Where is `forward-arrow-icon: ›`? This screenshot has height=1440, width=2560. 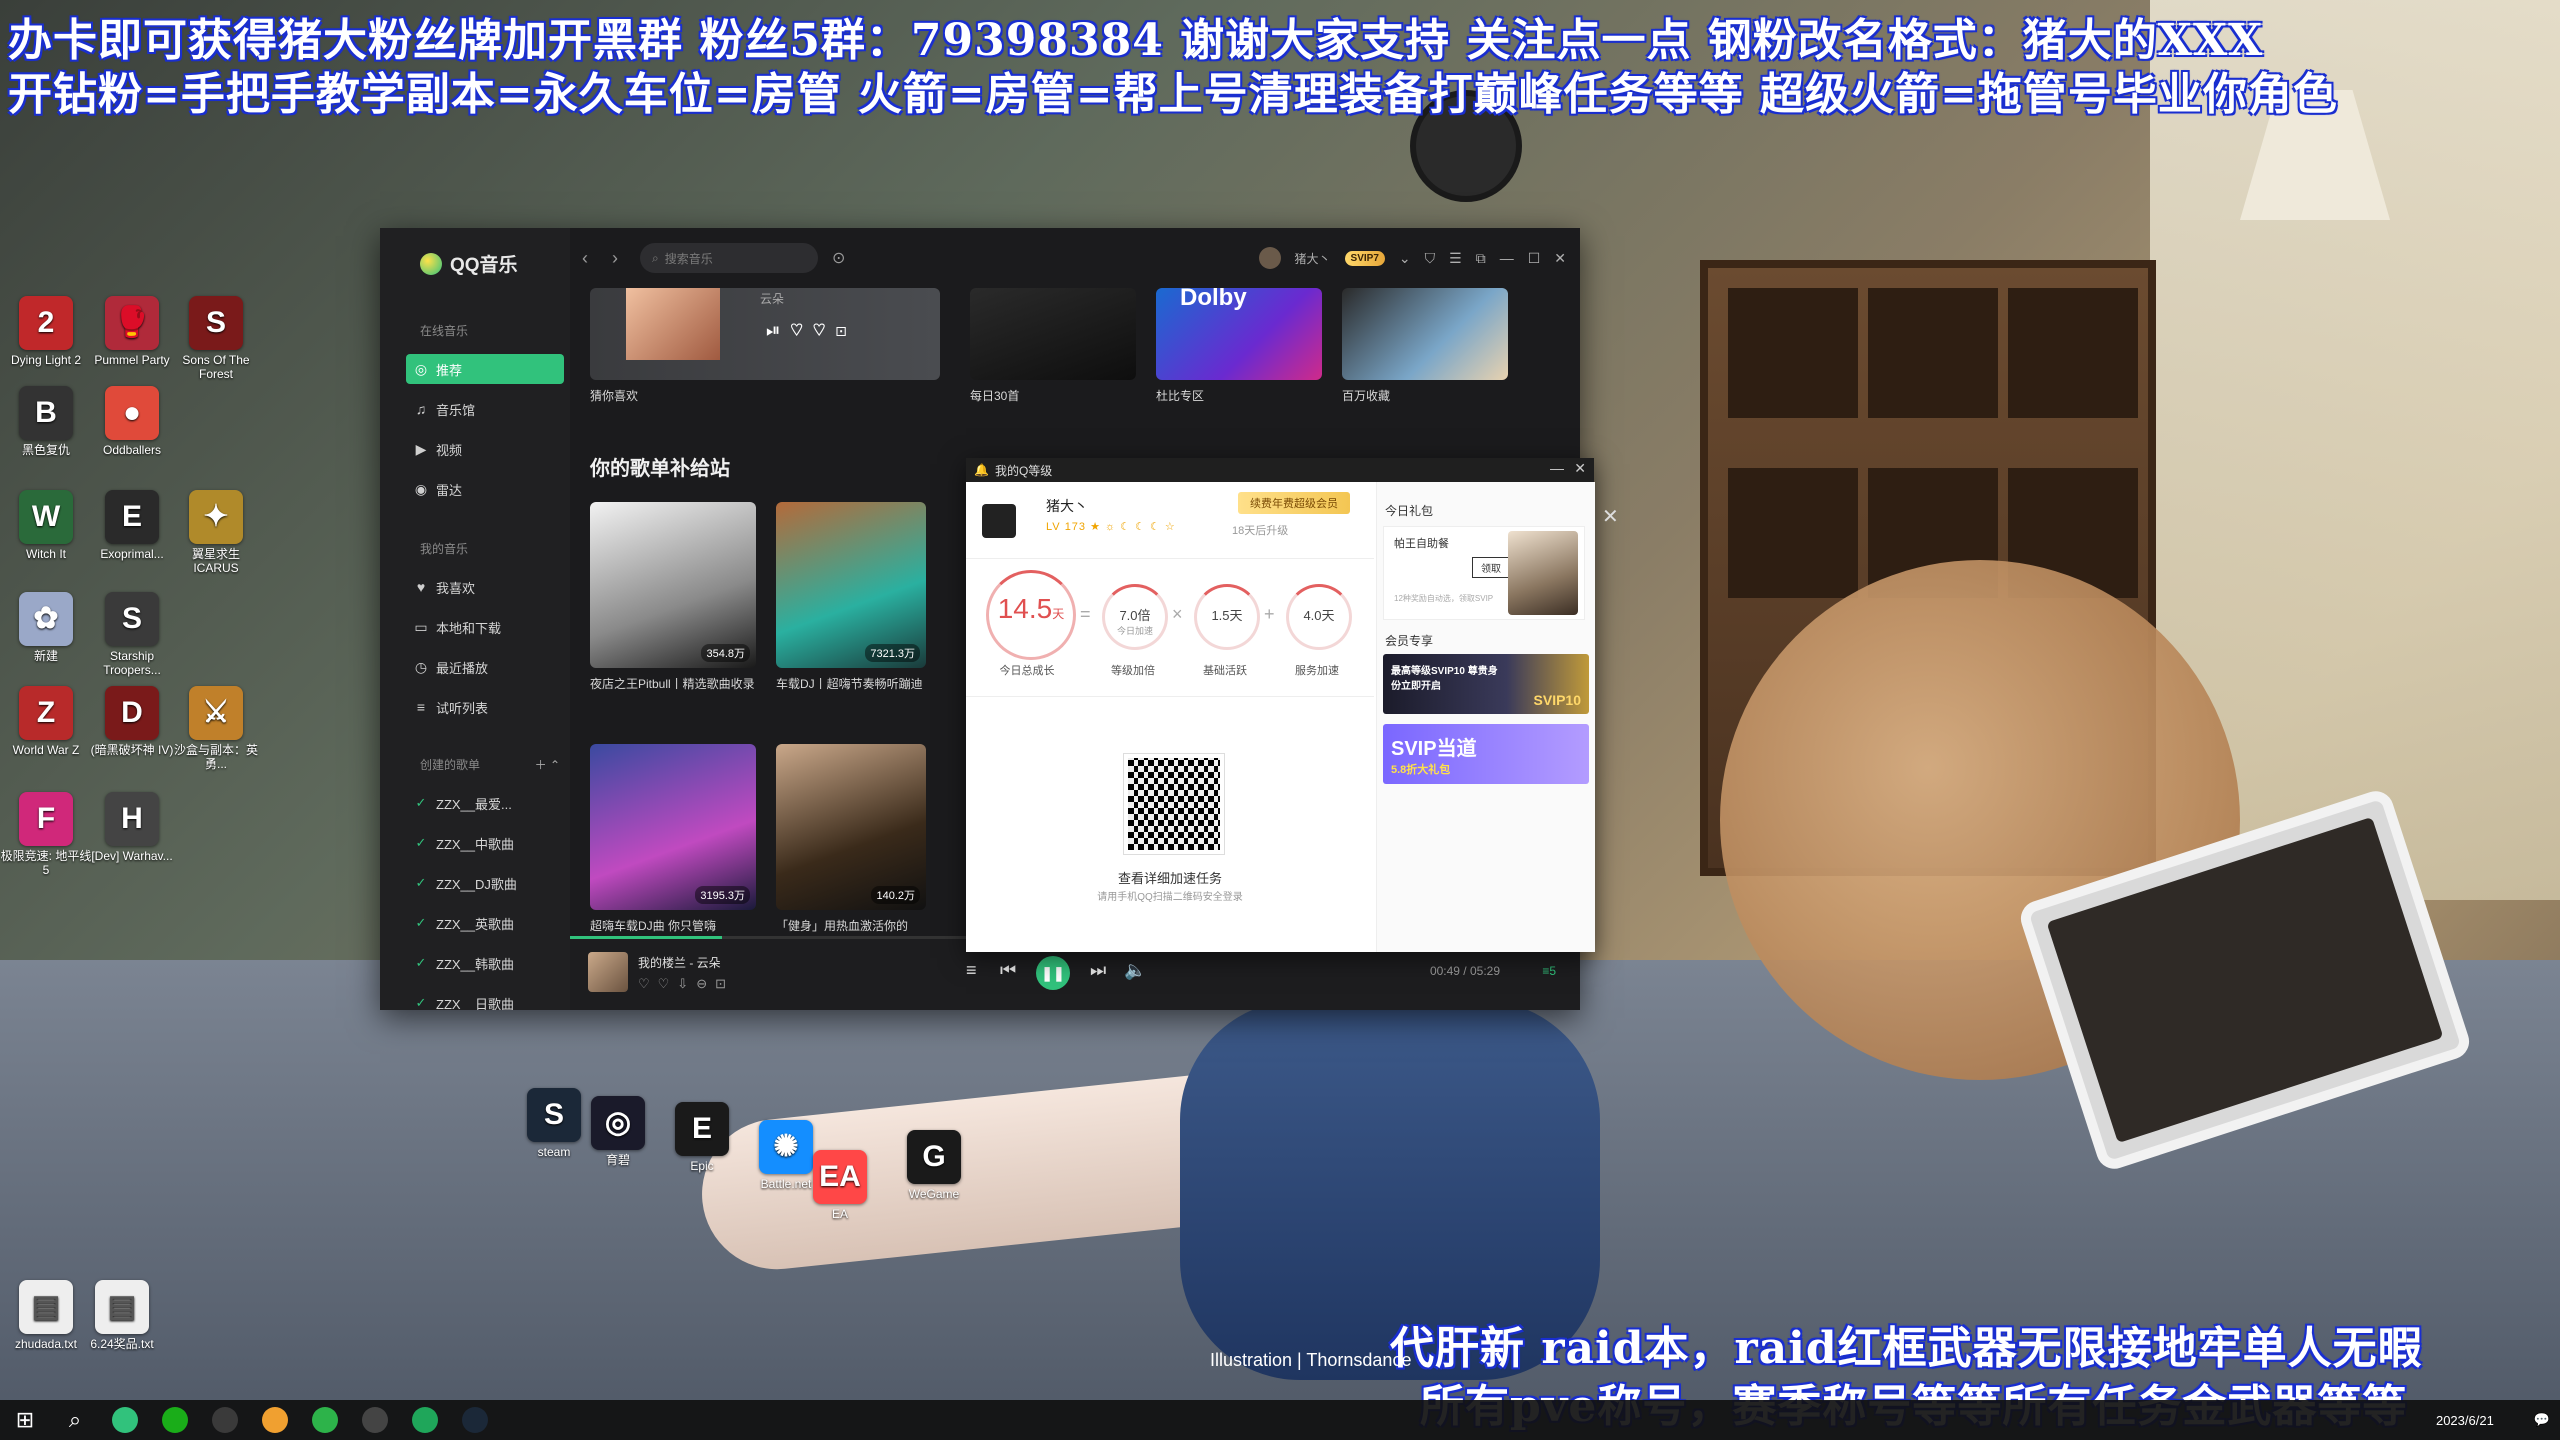 forward-arrow-icon: › is located at coordinates (615, 258).